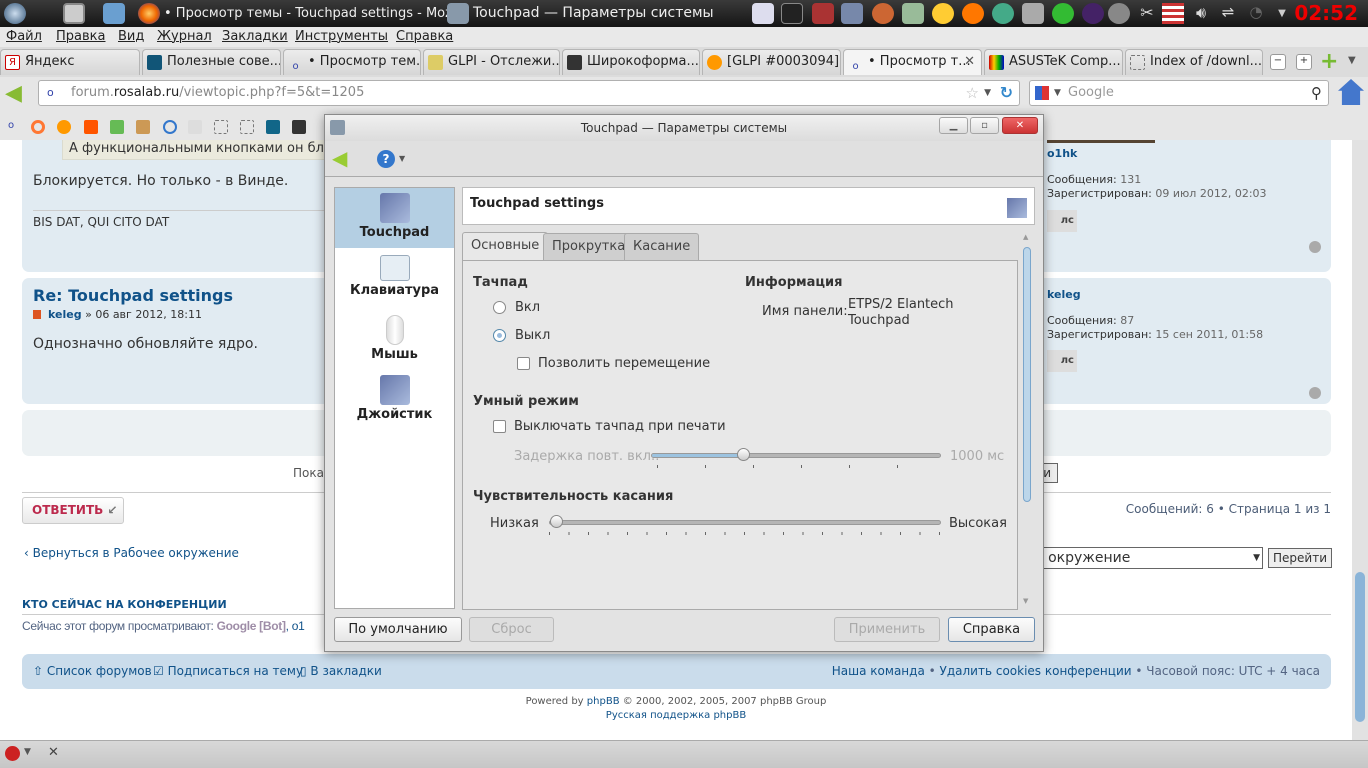 This screenshot has height=768, width=1368. Describe the element at coordinates (662, 246) in the screenshot. I see `tab-tapping: Касание` at that location.